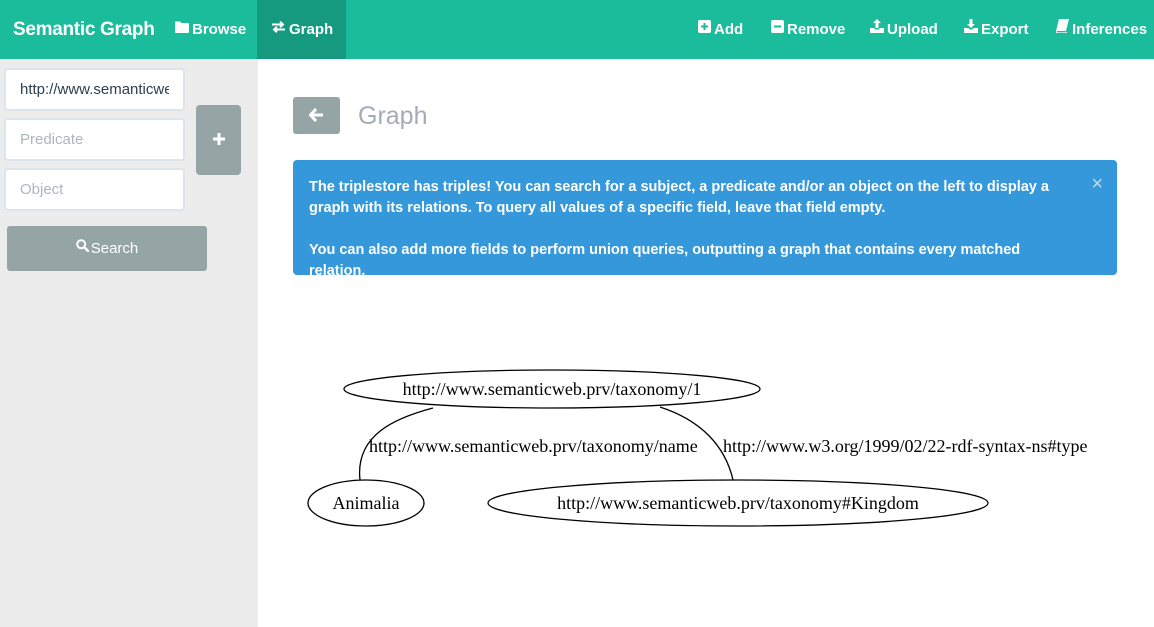 This screenshot has height=627, width=1154. Describe the element at coordinates (877, 29) in the screenshot. I see `upload-icon` at that location.